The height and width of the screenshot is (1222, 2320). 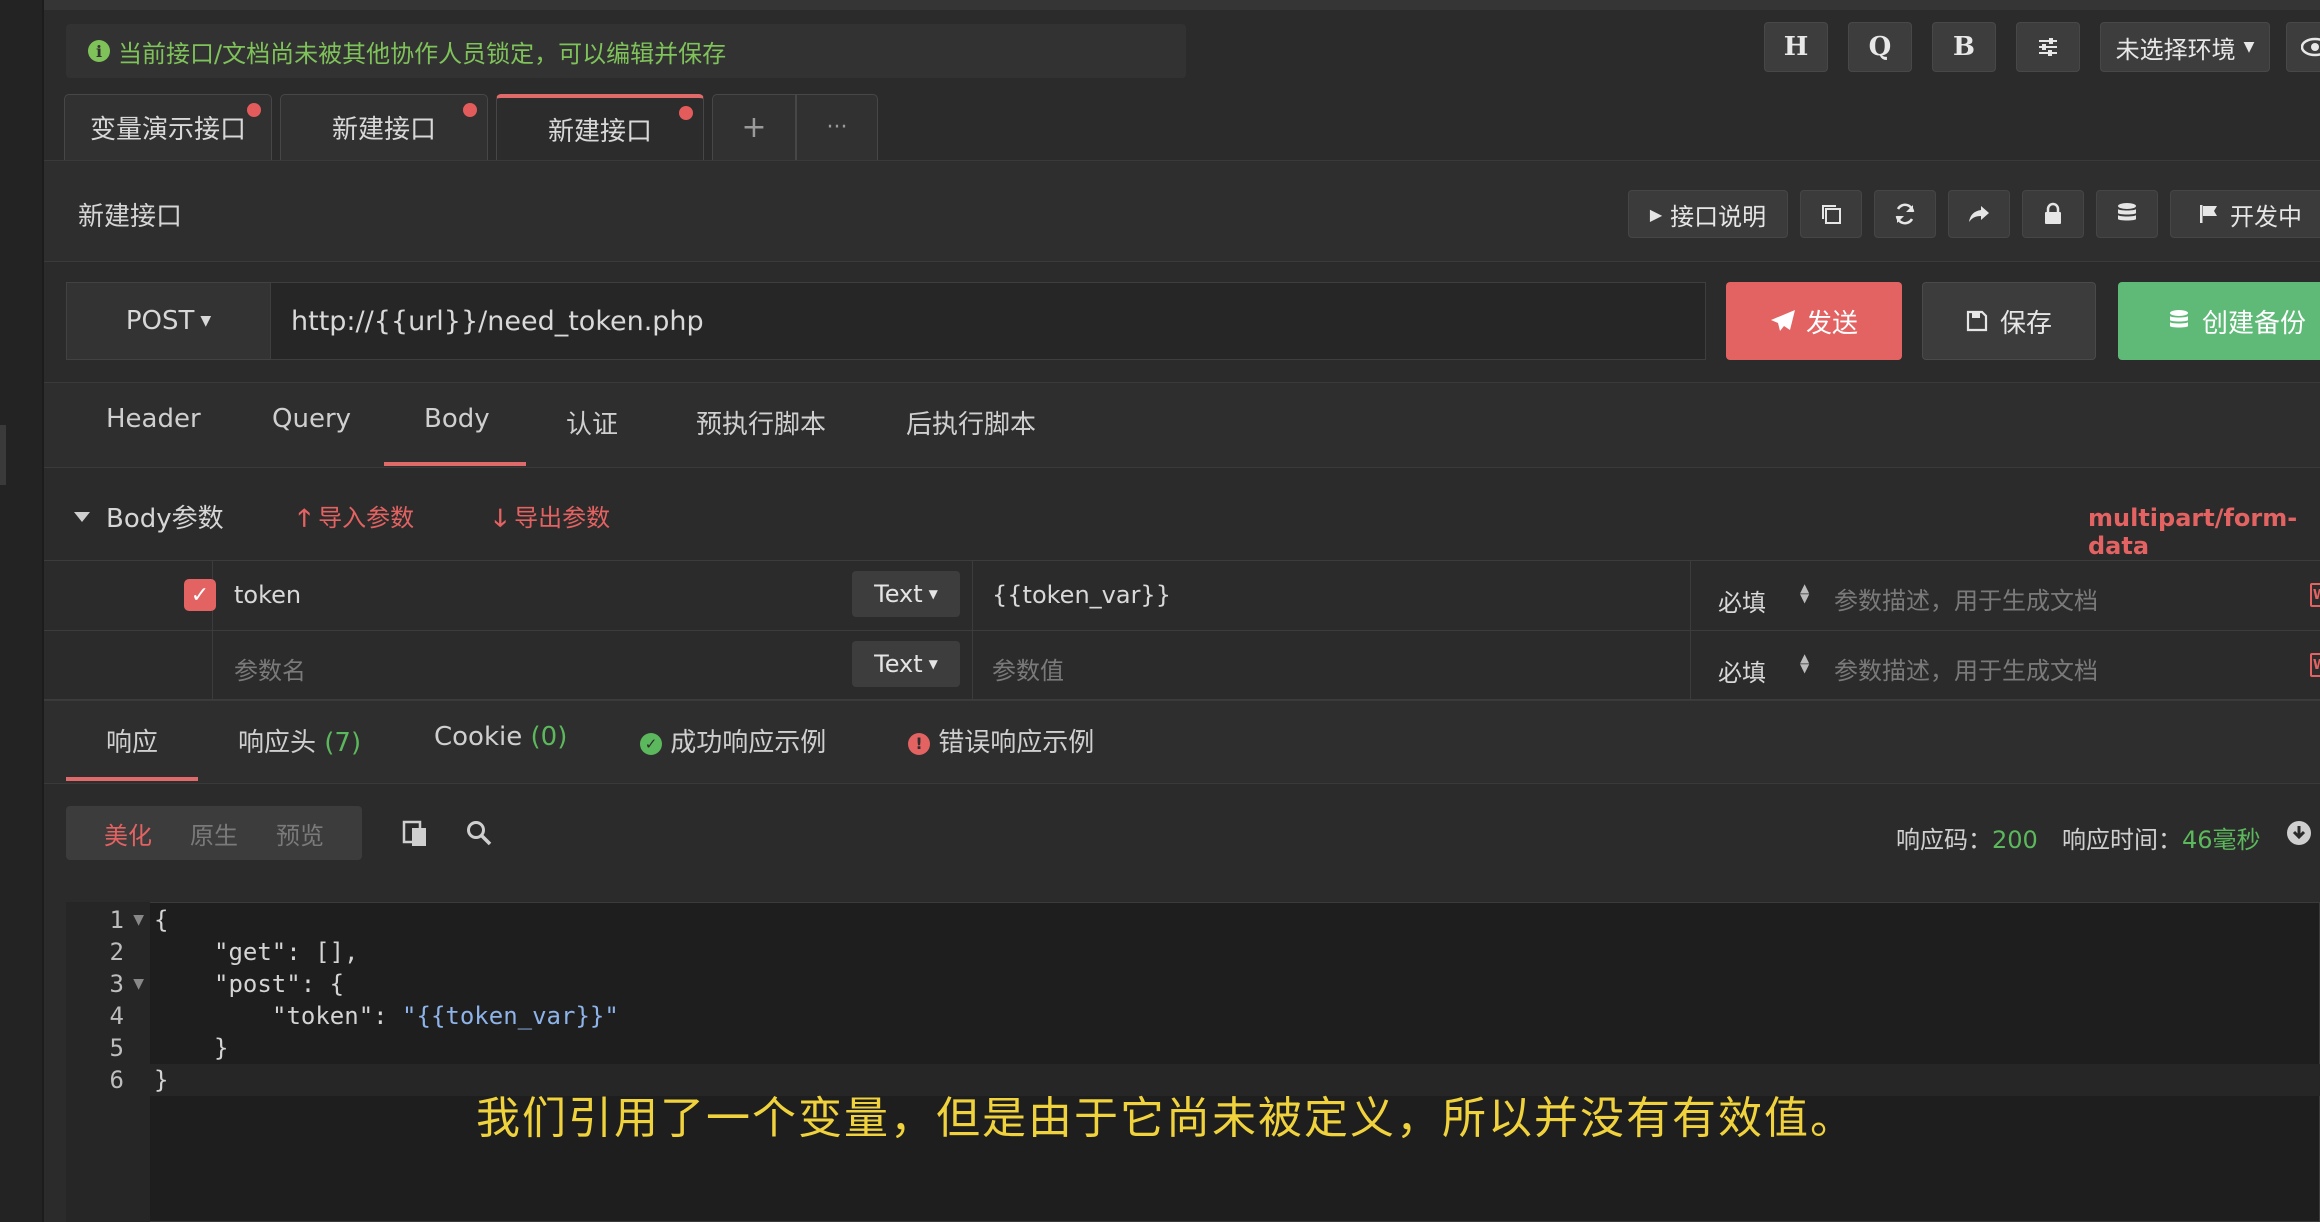 I want to click on param-row: 参数名 Text ▼ 参数值 必填 ▲▼ 参数描述，用于生成文档 W, so click(x=1182, y=665).